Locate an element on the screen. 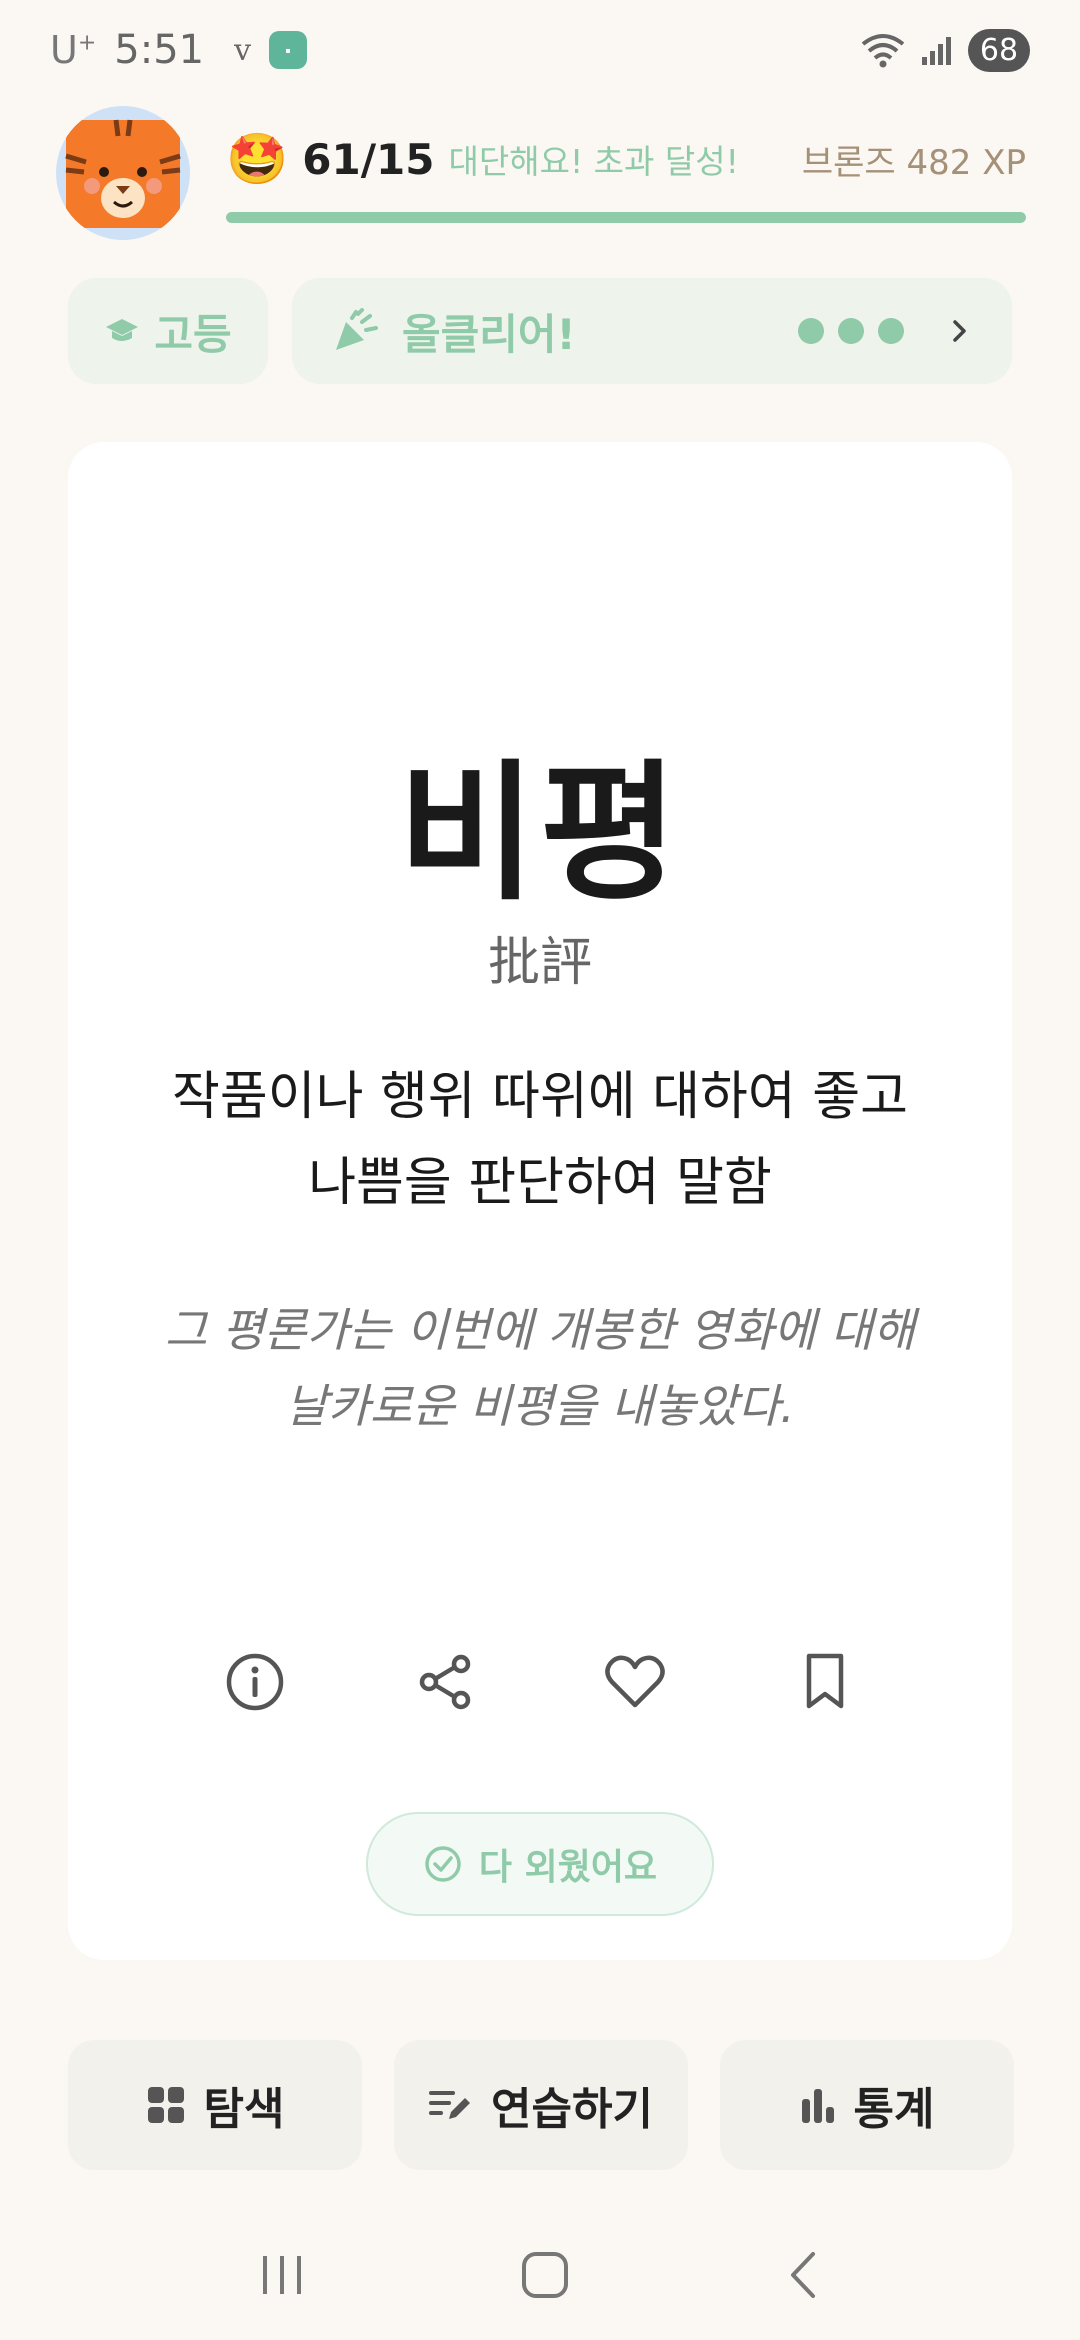  status-left: U+ 5:51 v ▪ is located at coordinates (179, 50).